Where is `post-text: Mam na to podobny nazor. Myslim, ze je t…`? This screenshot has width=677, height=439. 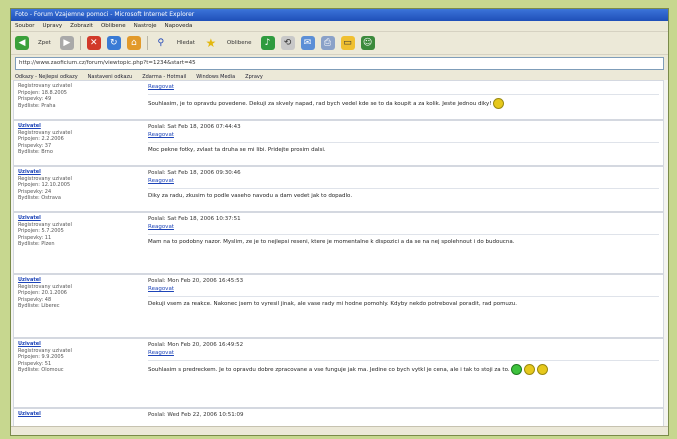
post-text: Mam na to podobny nazor. Myslim, ze je t… is located at coordinates (331, 242).